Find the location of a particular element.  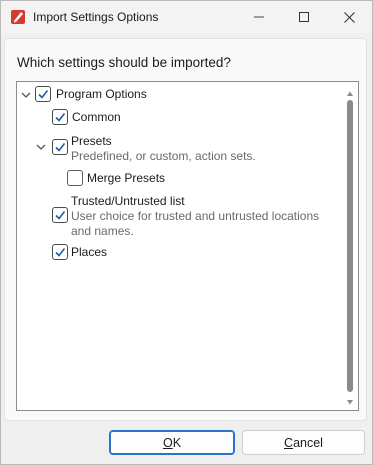

checkbox-places is located at coordinates (60, 252).